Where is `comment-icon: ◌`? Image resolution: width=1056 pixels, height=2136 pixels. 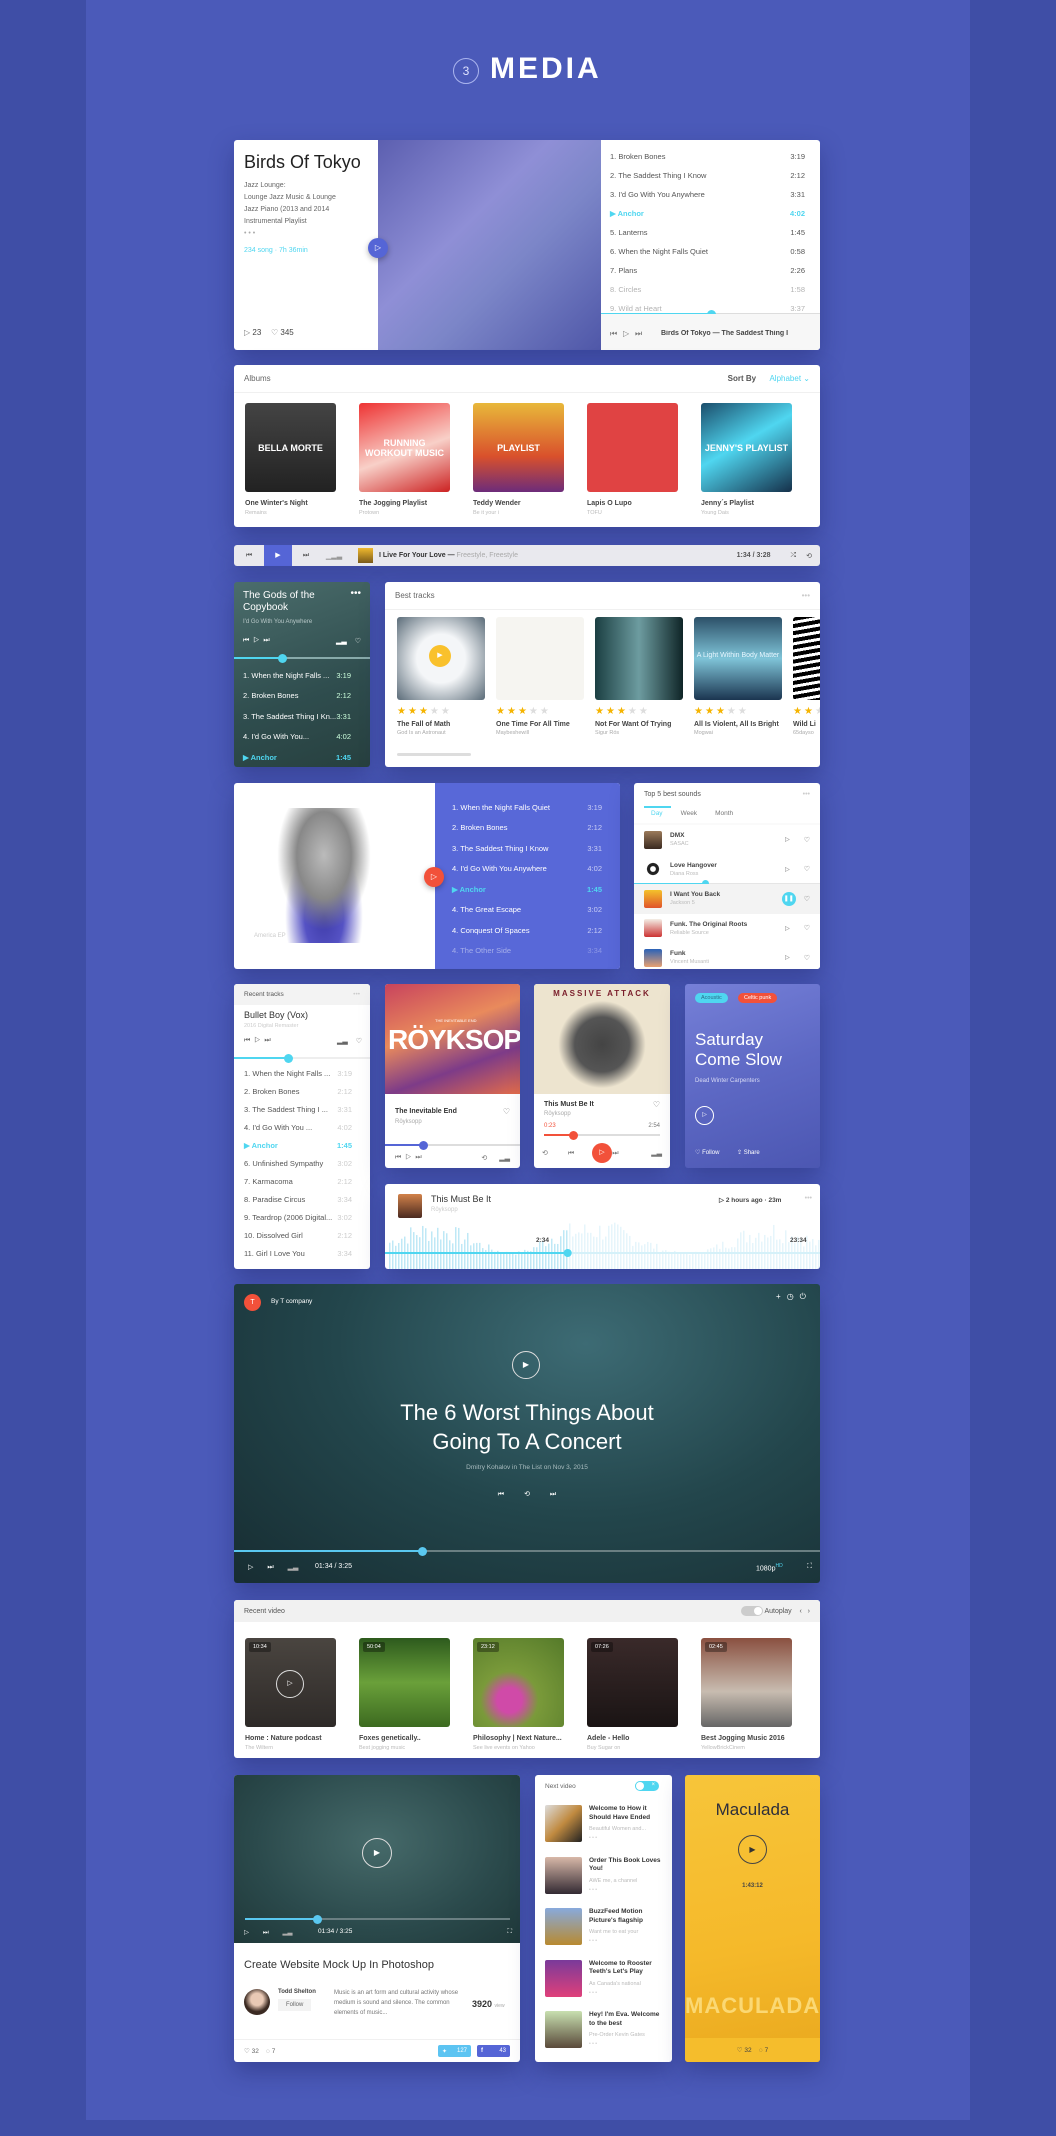 comment-icon: ◌ is located at coordinates (268, 2051).